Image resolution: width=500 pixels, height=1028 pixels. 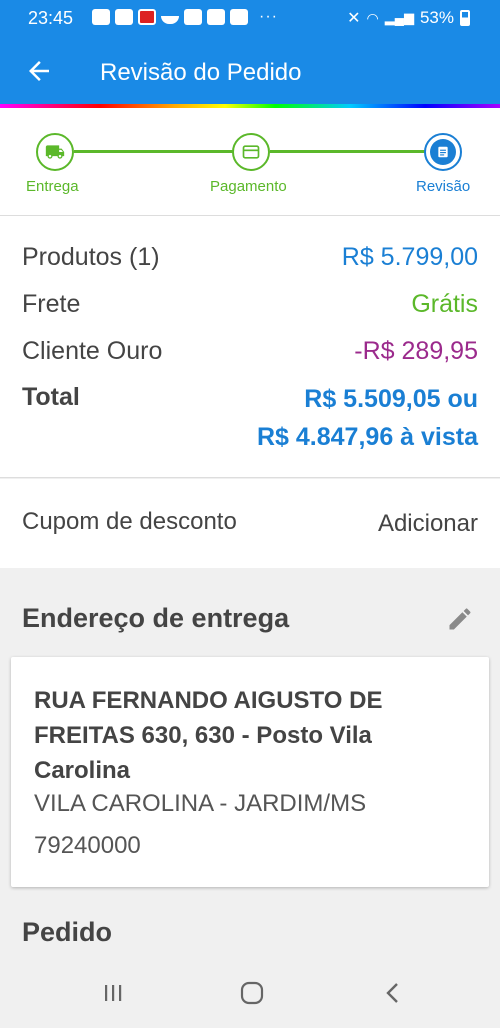 What do you see at coordinates (91, 257) in the screenshot?
I see `products-label: Produtos (1)` at bounding box center [91, 257].